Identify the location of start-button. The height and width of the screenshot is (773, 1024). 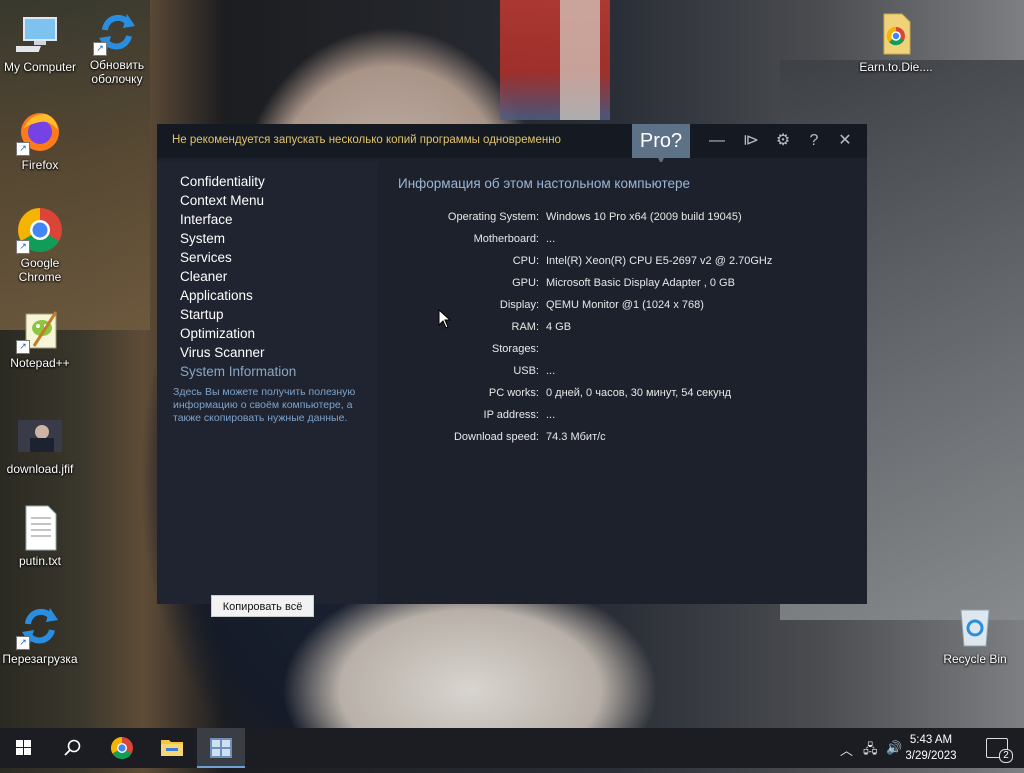
(24, 748).